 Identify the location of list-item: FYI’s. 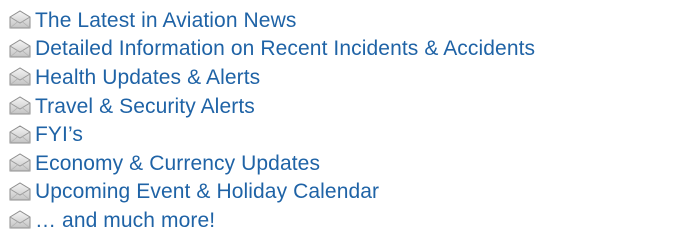
(271, 134).